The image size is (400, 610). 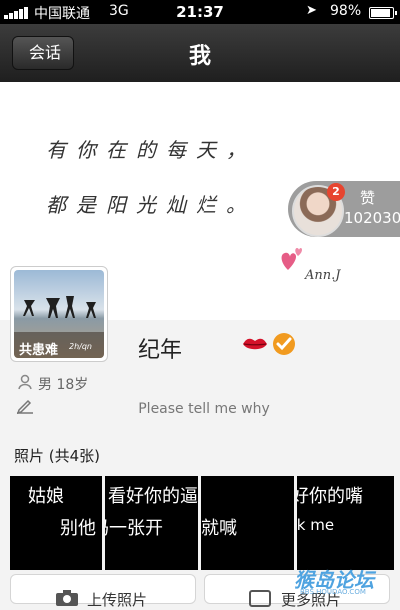 What do you see at coordinates (291, 259) in the screenshot?
I see `heart-icon` at bounding box center [291, 259].